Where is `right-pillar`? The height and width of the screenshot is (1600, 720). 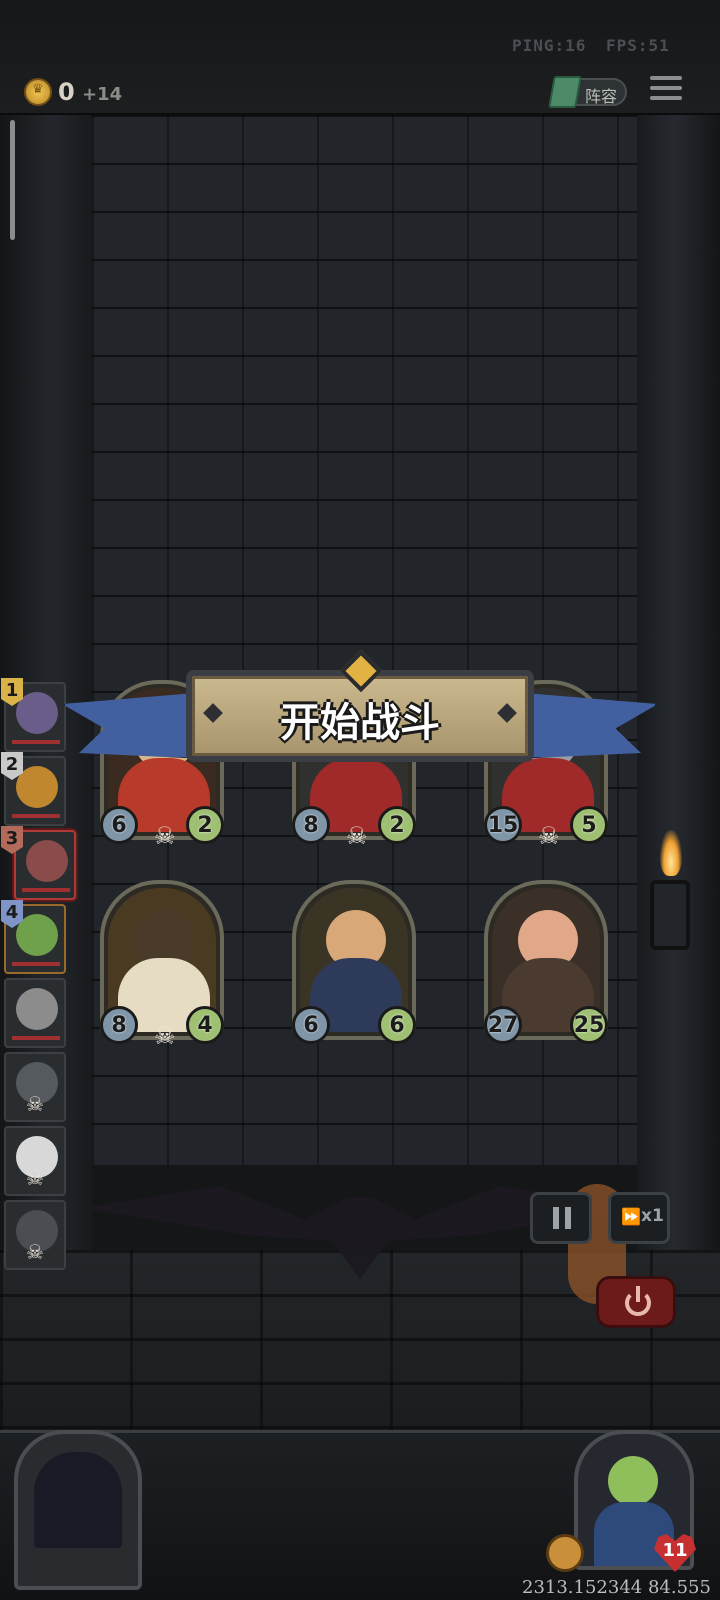 right-pillar is located at coordinates (678, 690).